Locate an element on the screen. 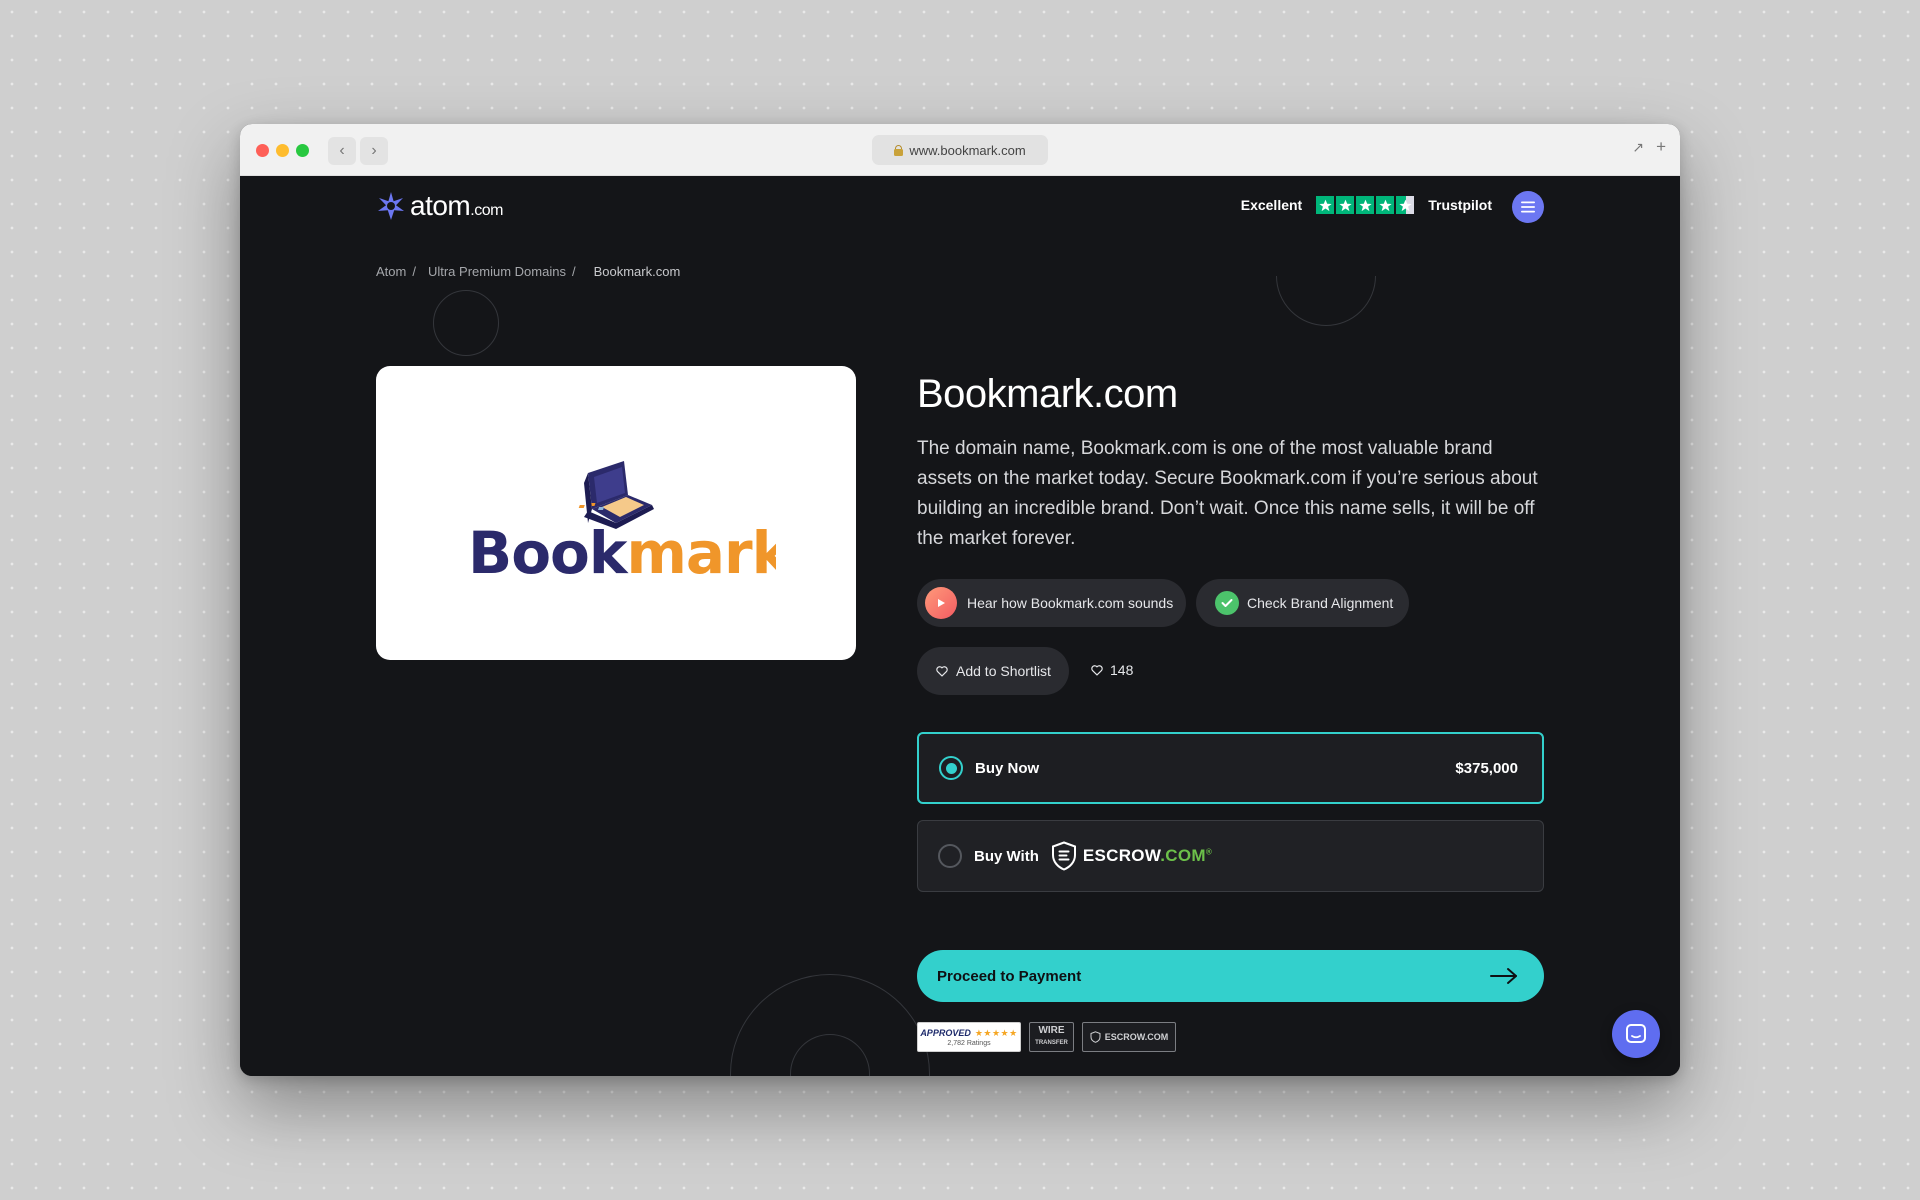  chat-button is located at coordinates (1636, 1034).